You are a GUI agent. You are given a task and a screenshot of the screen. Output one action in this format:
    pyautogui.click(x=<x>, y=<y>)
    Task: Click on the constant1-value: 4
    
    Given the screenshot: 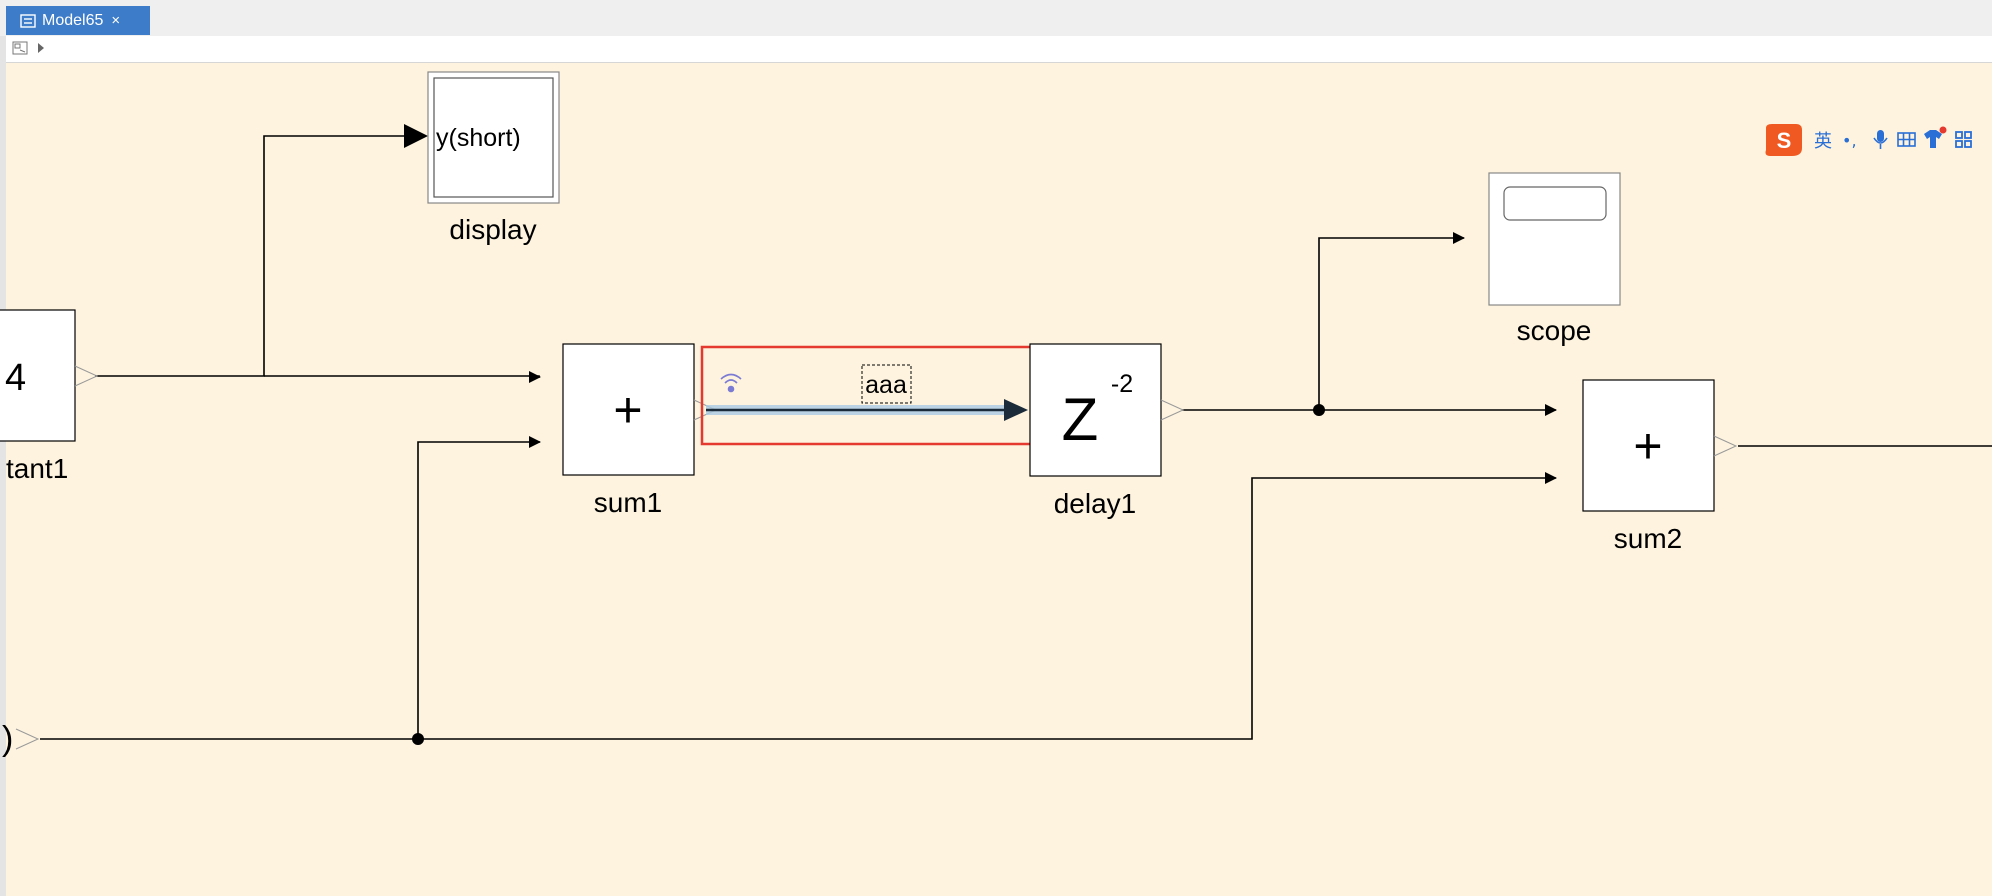 What is the action you would take?
    pyautogui.click(x=15, y=378)
    